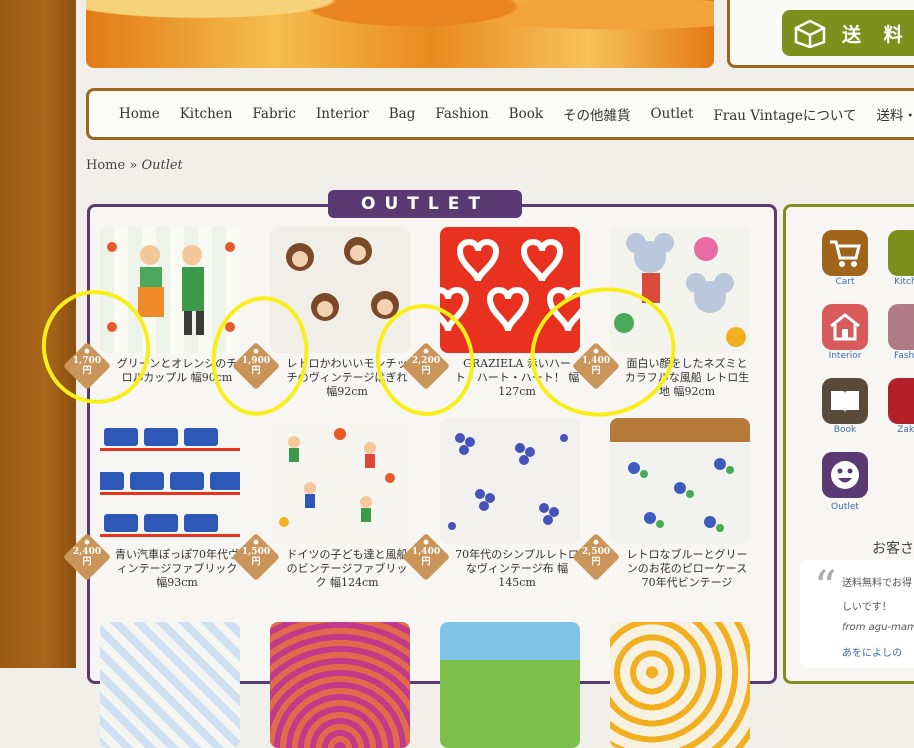 The height and width of the screenshot is (748, 914). What do you see at coordinates (897, 430) in the screenshot?
I see `sidebar-label-zakka: Zakka` at bounding box center [897, 430].